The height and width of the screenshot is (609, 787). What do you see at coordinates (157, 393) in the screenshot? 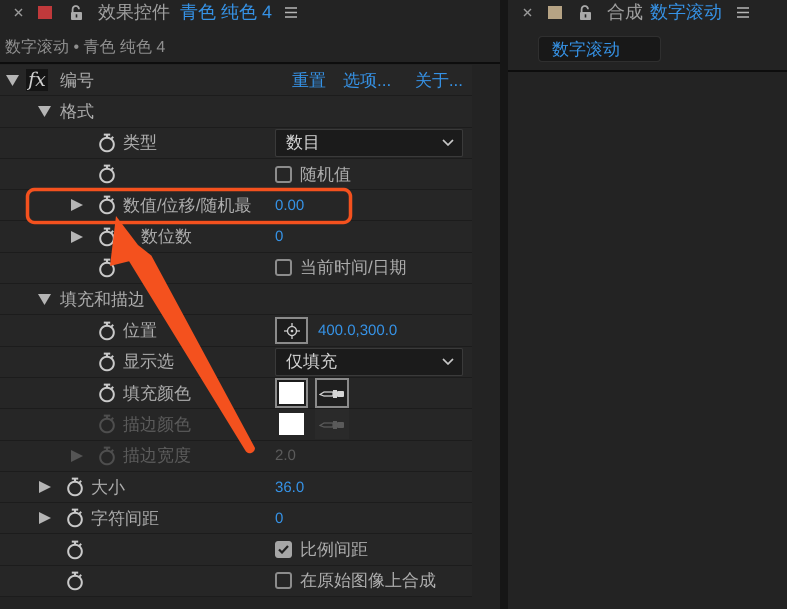
I see `property-label: 填充颜色` at bounding box center [157, 393].